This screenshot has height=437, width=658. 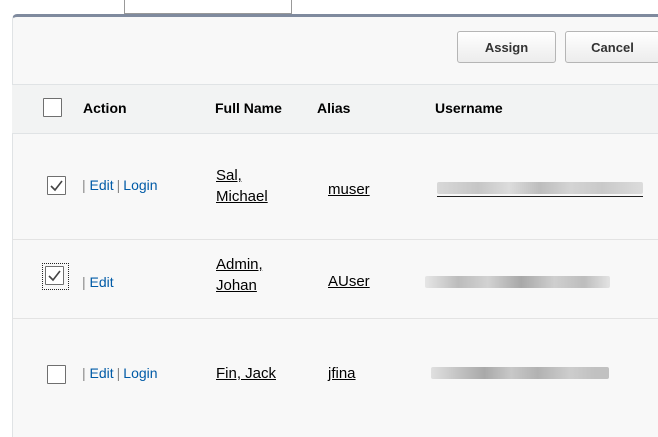 What do you see at coordinates (229, 175) in the screenshot?
I see `full-name-line: Sal,` at bounding box center [229, 175].